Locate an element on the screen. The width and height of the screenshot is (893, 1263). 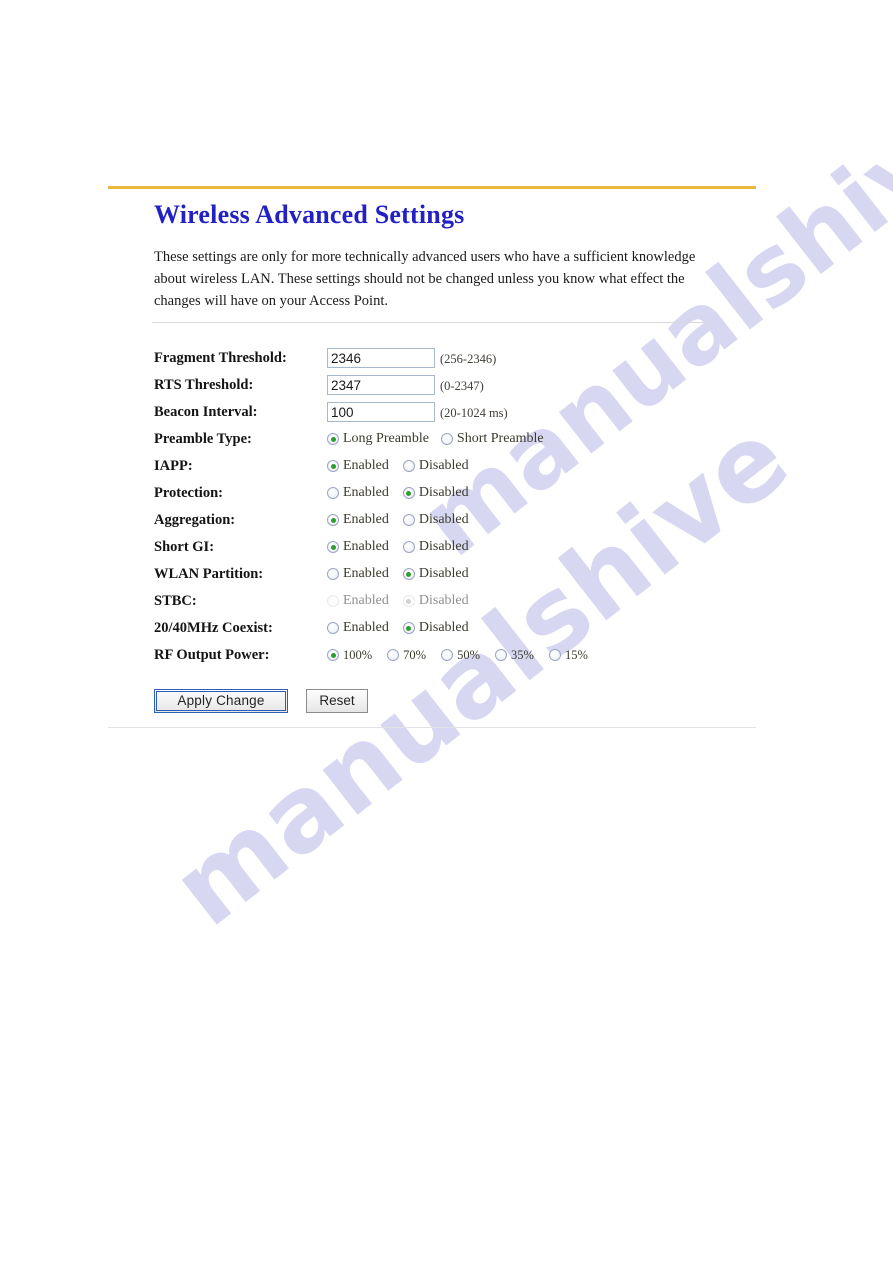
rf-output-power-option-0: 100% is located at coordinates (349, 655).